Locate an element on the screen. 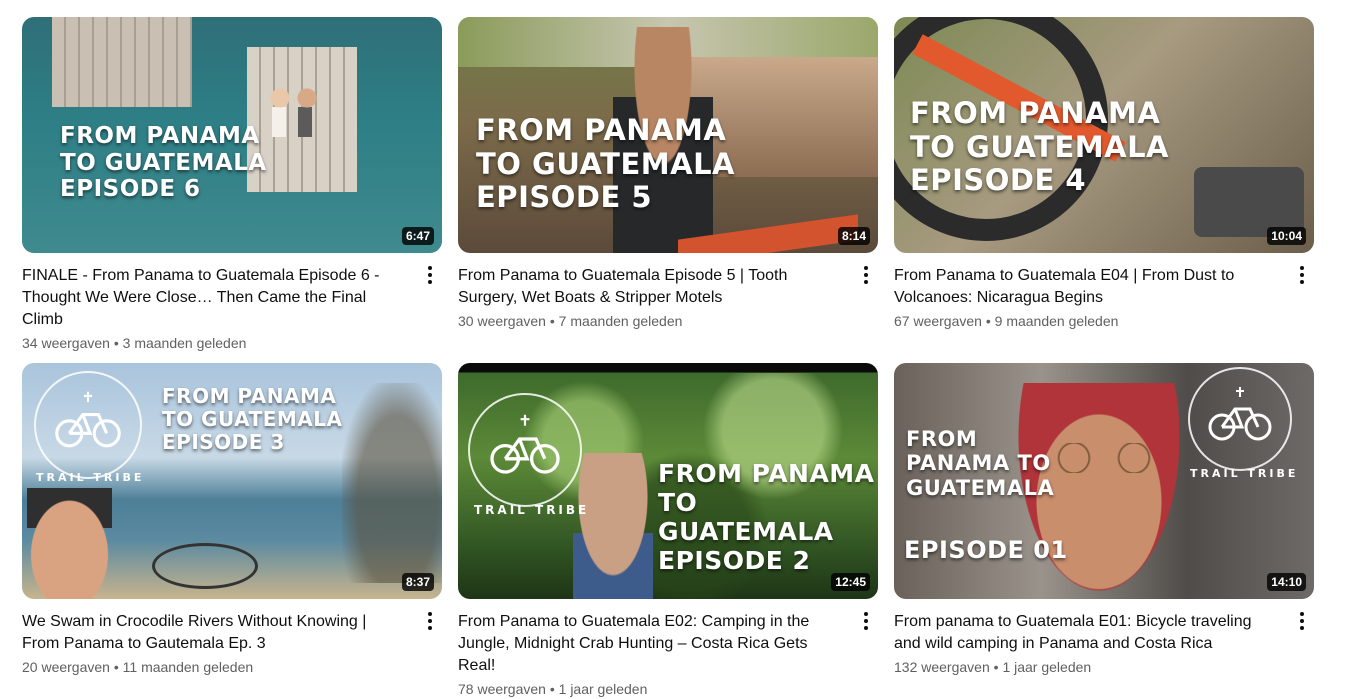  video-stats: 132 weergaven • 1 jaar geleden is located at coordinates (1087, 667).